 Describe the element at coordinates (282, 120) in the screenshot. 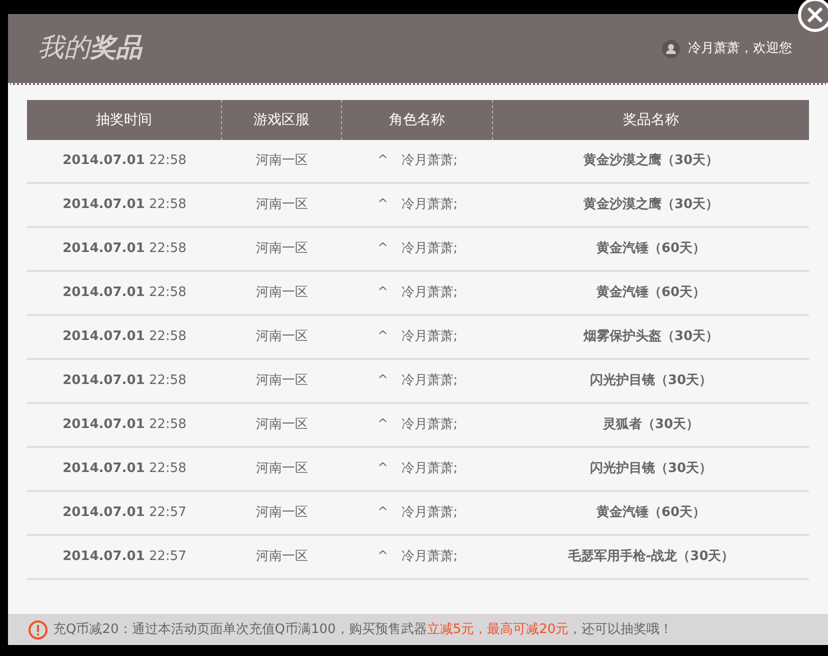

I see `column-header: 游戏区服` at that location.